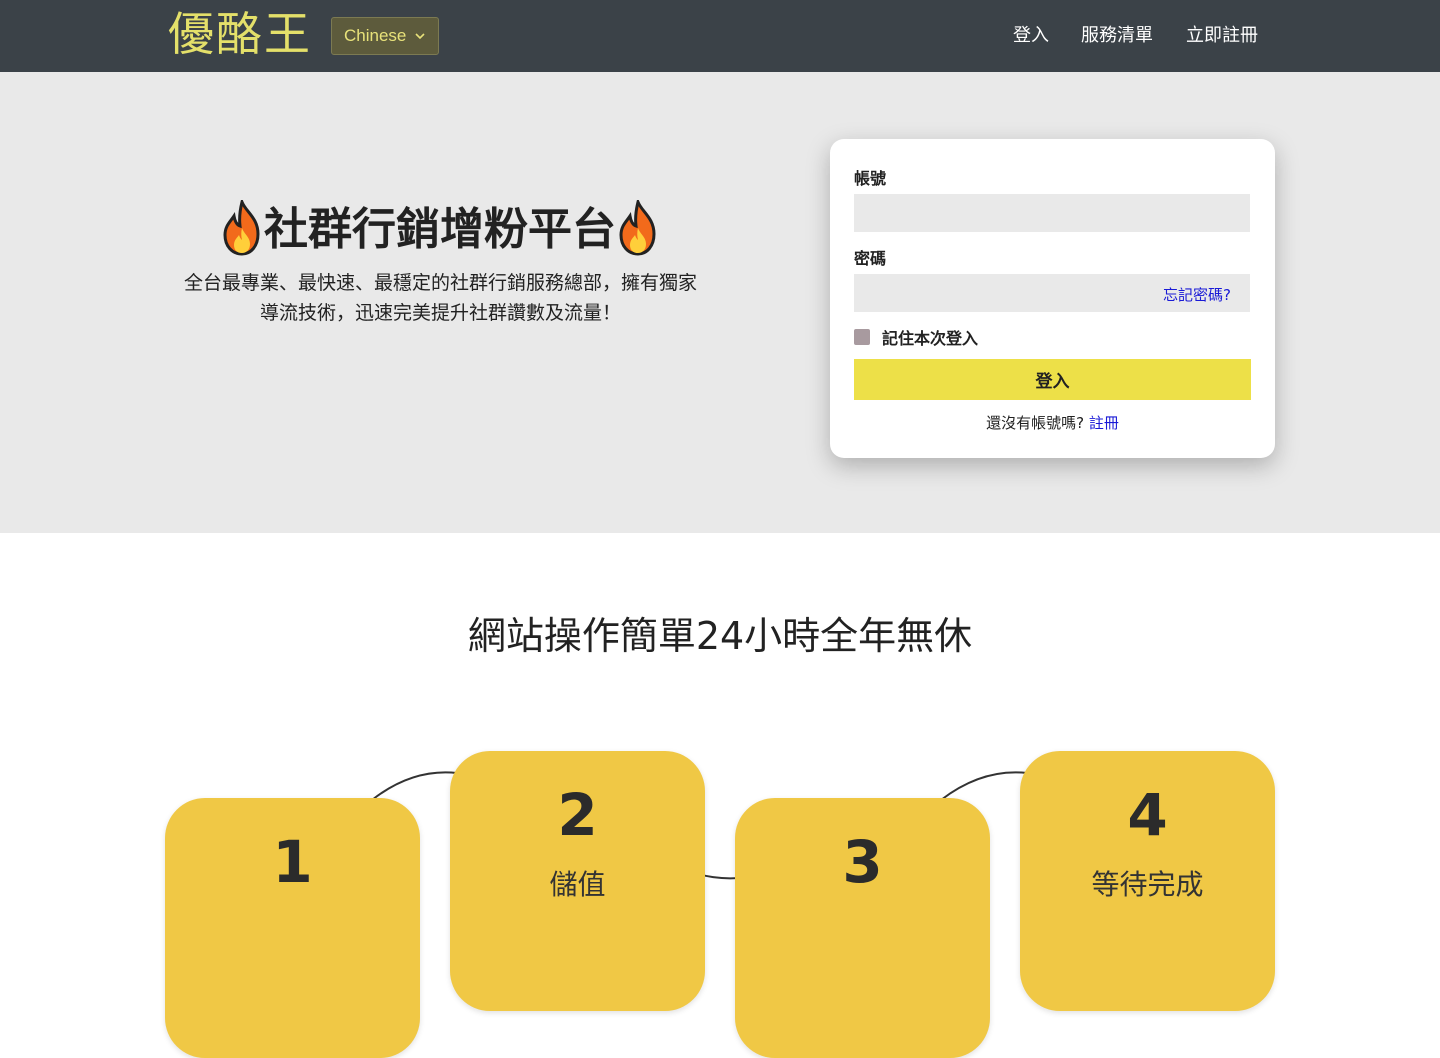 This screenshot has height=1058, width=1440. What do you see at coordinates (1035, 423) in the screenshot?
I see `no-account-text: 還沒有帳號嗎?` at bounding box center [1035, 423].